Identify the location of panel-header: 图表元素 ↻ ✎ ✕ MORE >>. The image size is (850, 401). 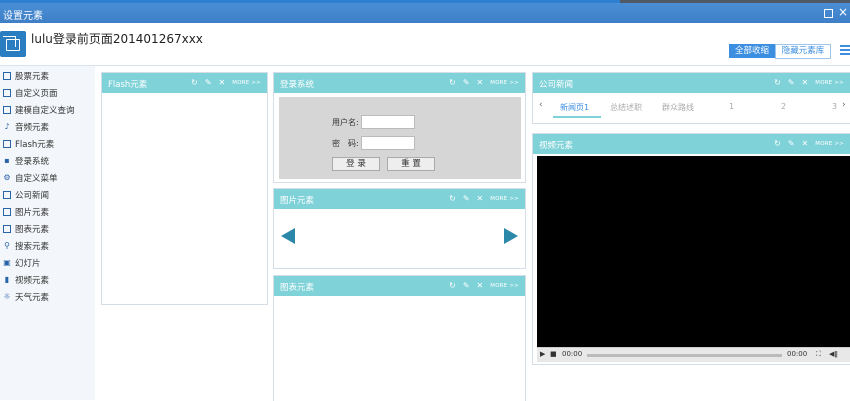
(399, 286).